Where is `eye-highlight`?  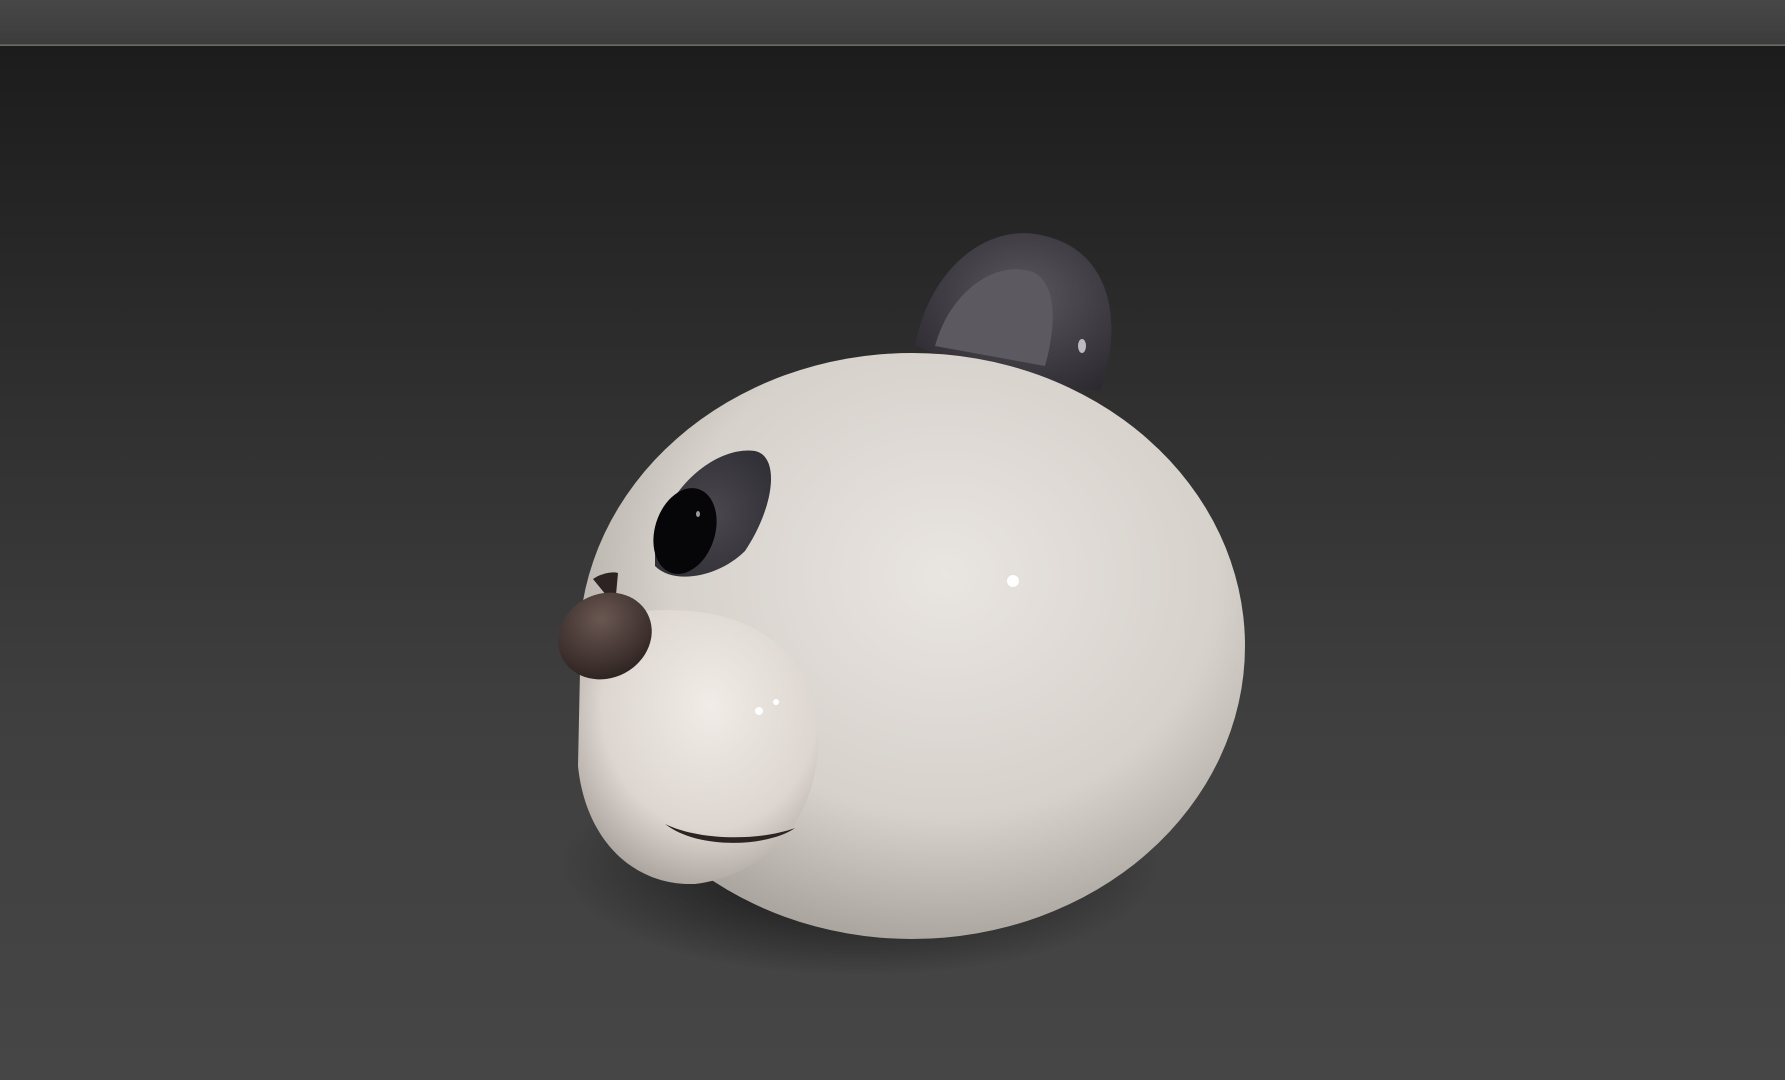 eye-highlight is located at coordinates (698, 514).